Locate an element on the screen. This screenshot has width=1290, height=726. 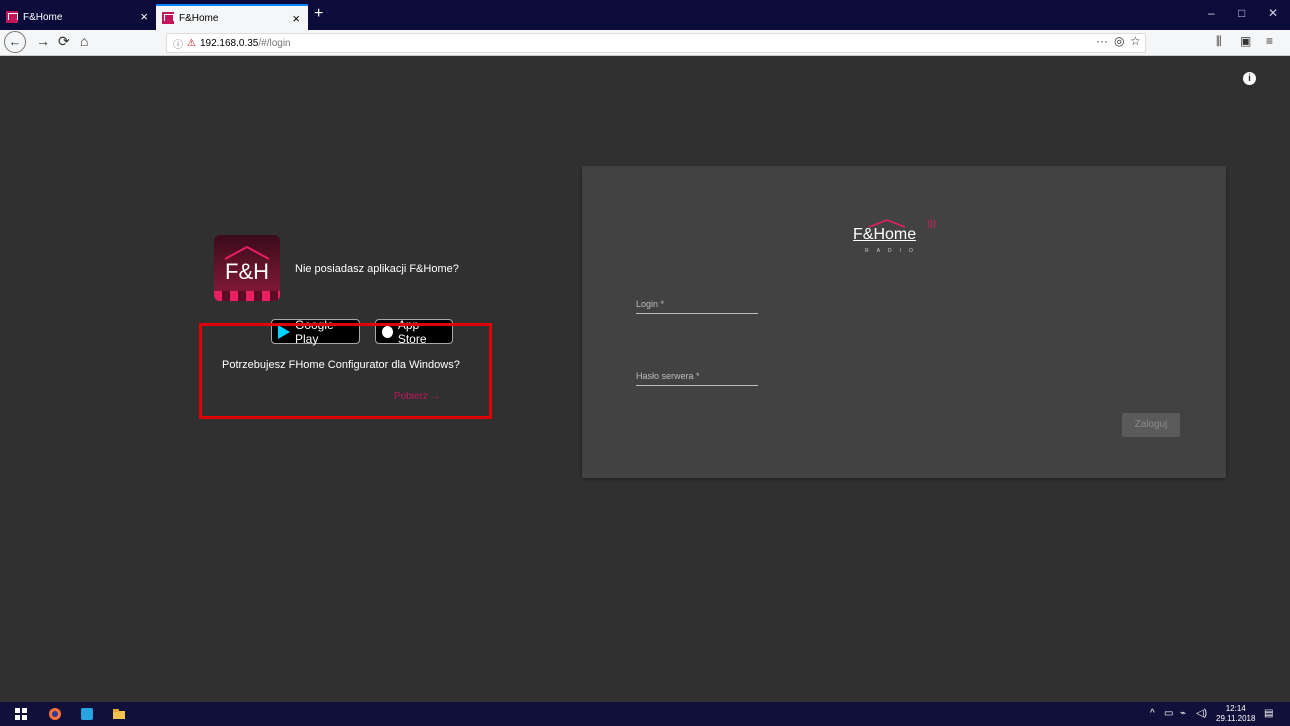
tray-chevron-icon: ^ is located at coordinates (1152, 713).